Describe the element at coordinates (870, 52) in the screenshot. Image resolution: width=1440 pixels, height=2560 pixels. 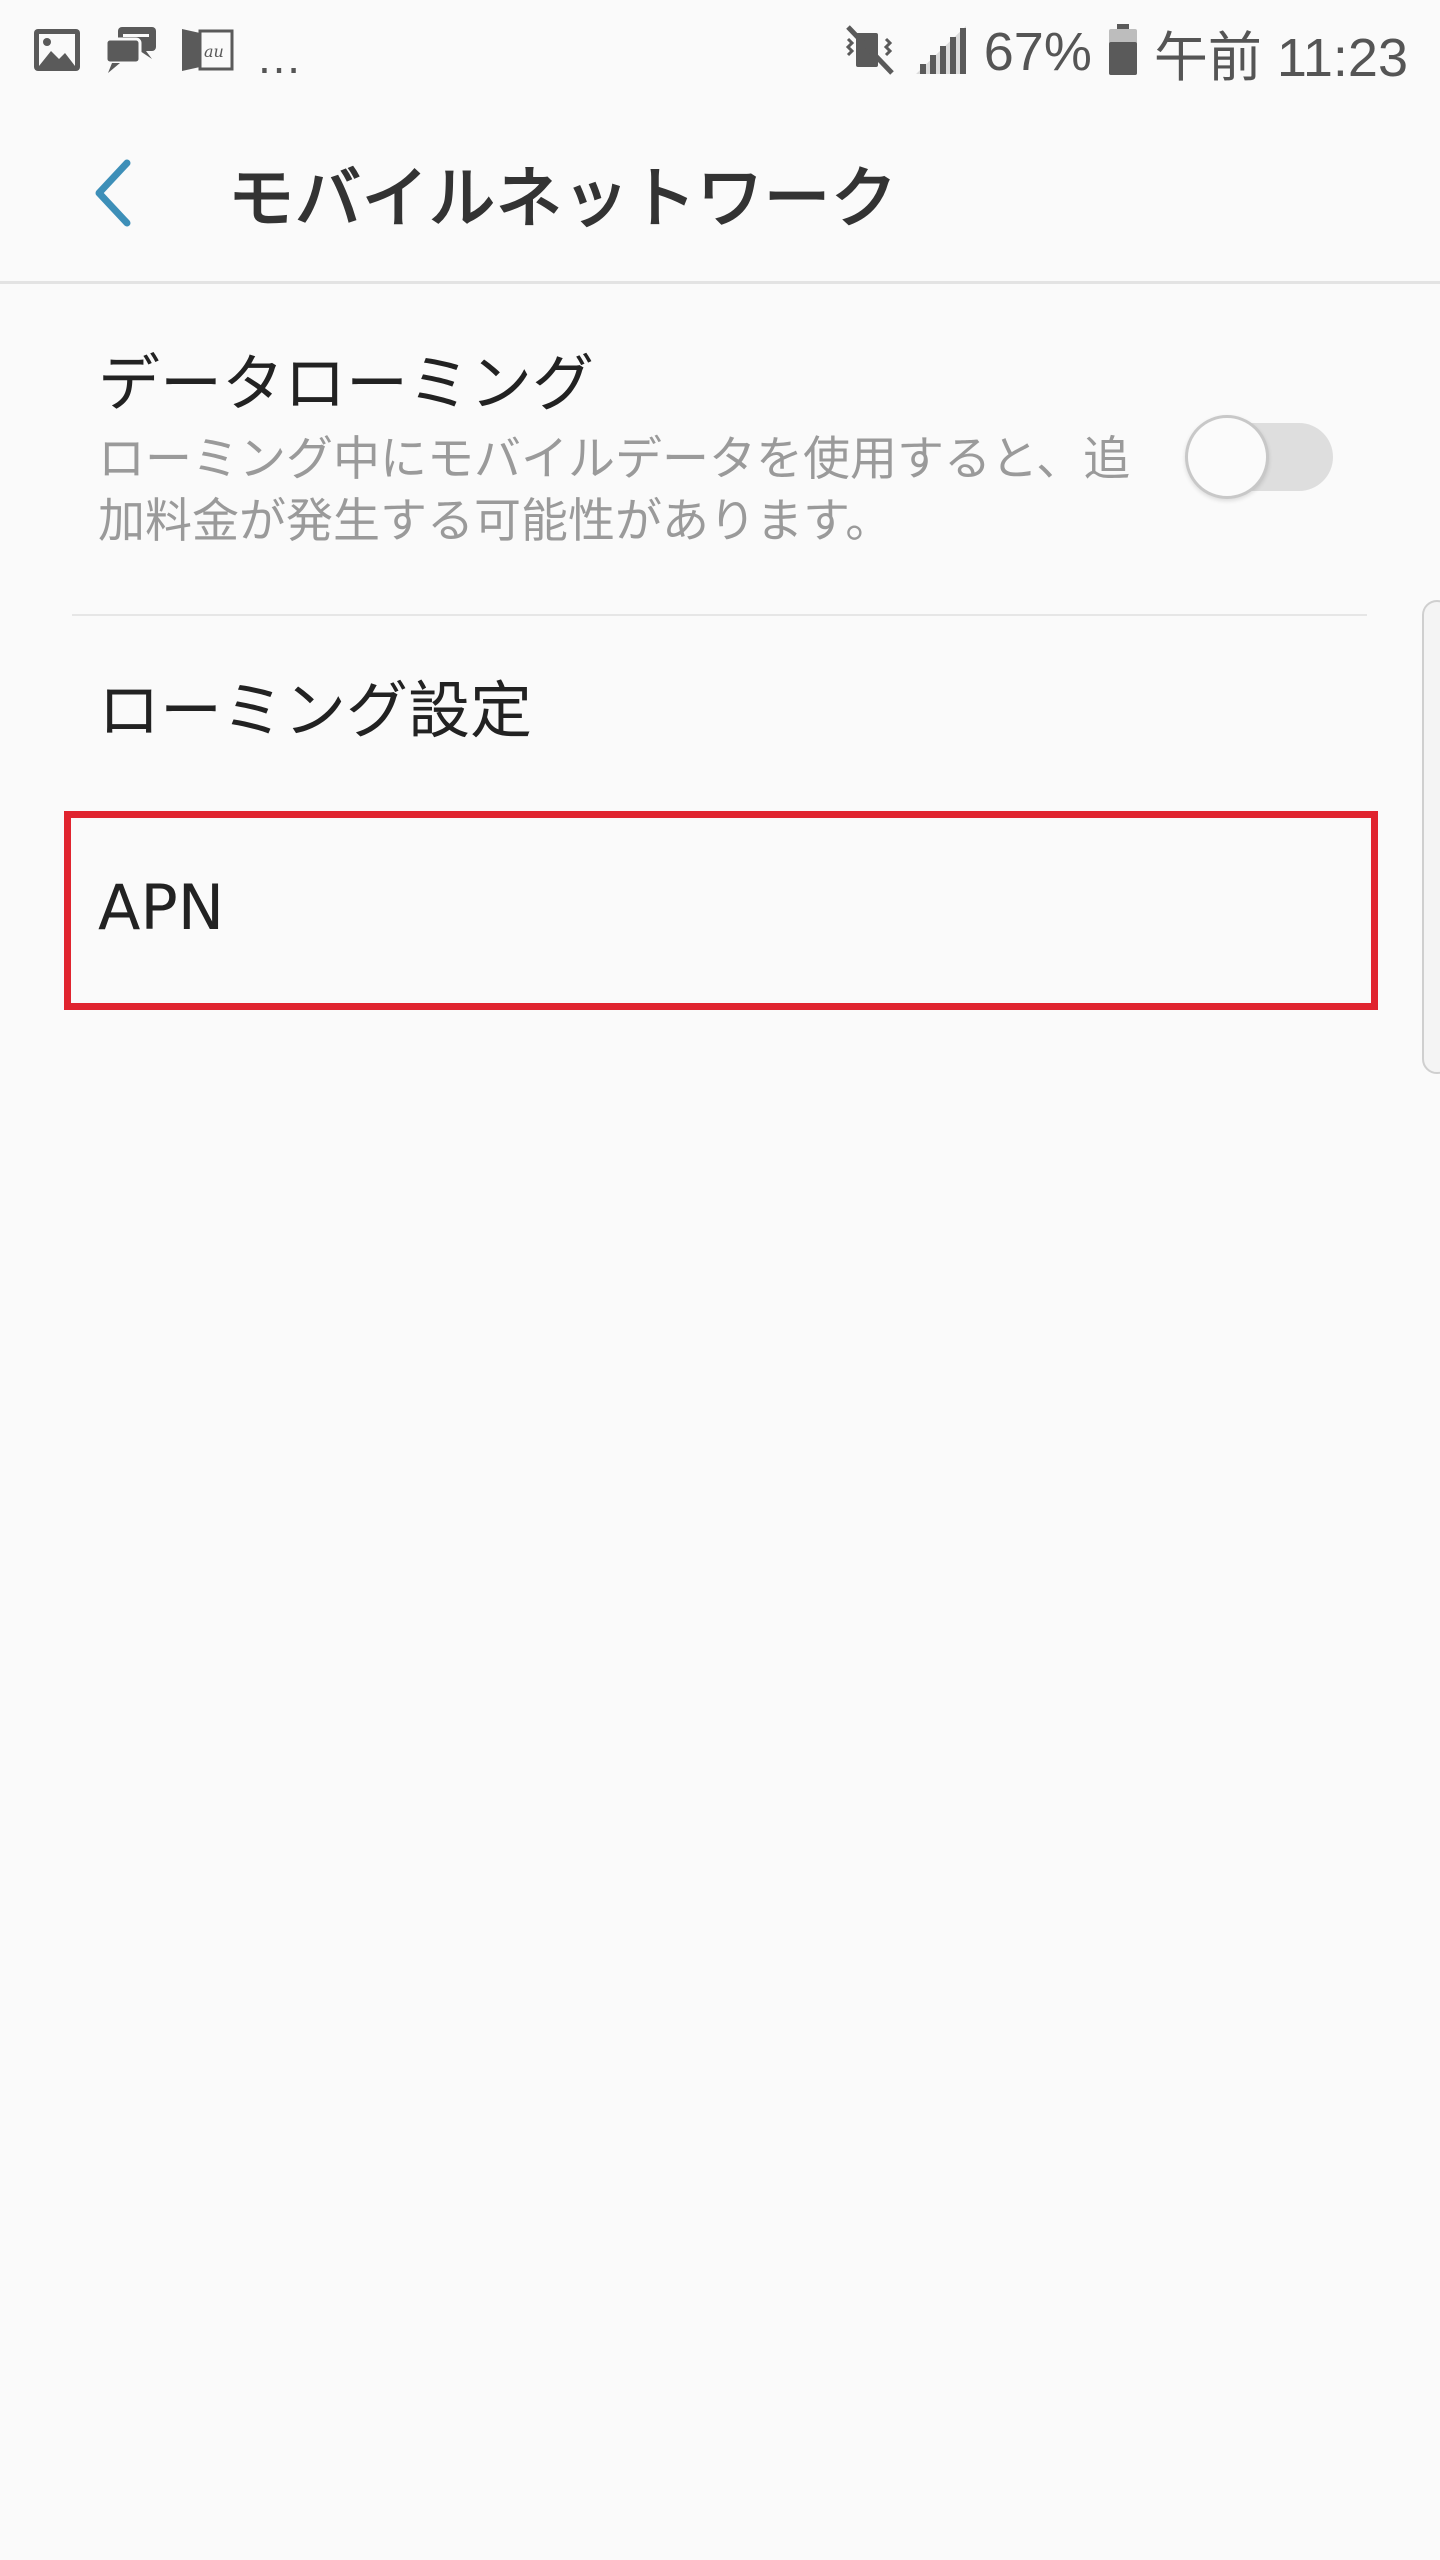
I see `vibrate-mute-icon` at that location.